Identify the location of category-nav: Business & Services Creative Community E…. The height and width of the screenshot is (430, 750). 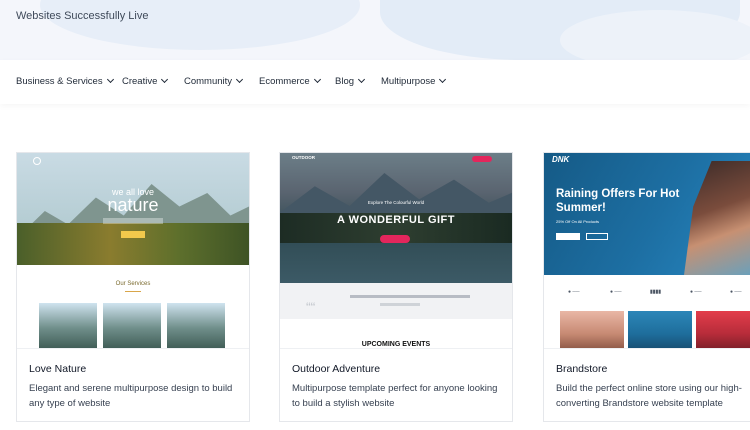
(375, 82).